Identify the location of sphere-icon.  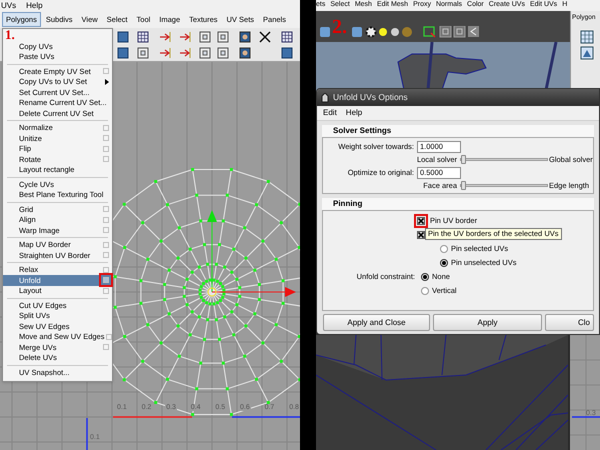
(407, 32).